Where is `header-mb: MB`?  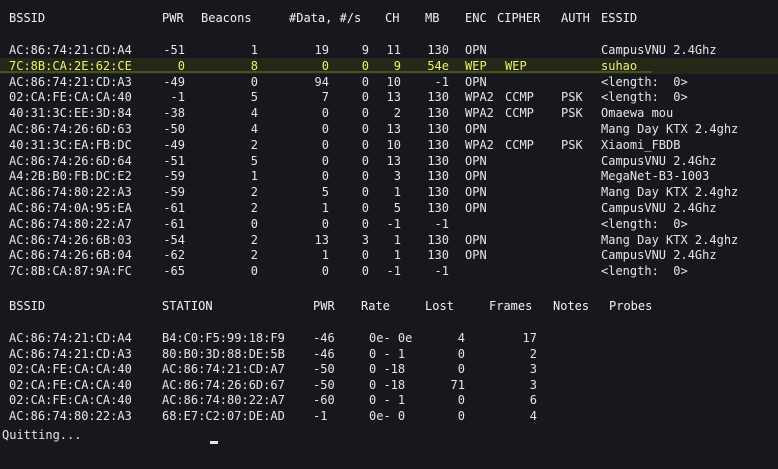 header-mb: MB is located at coordinates (432, 18).